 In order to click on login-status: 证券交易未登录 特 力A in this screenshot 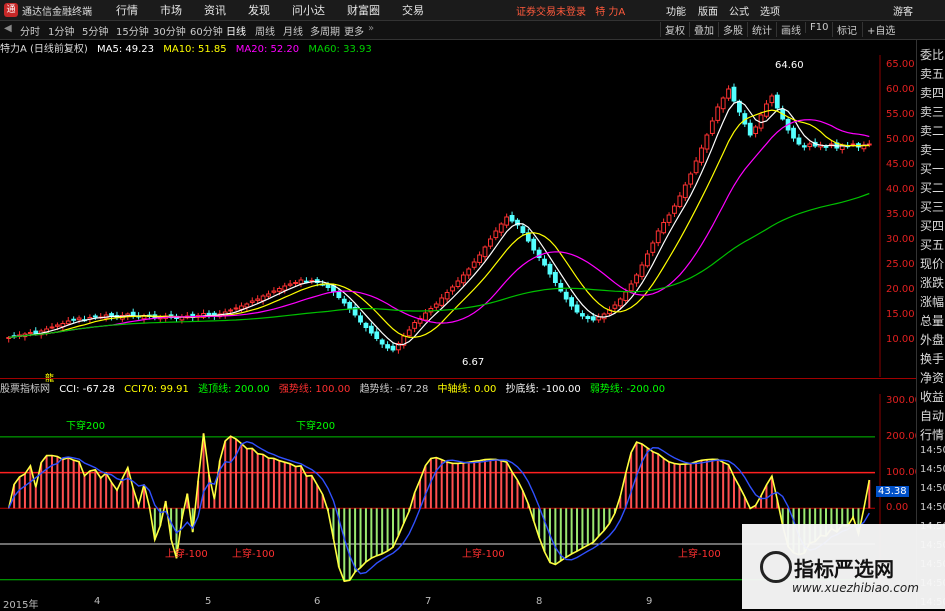, I will do `click(570, 10)`.